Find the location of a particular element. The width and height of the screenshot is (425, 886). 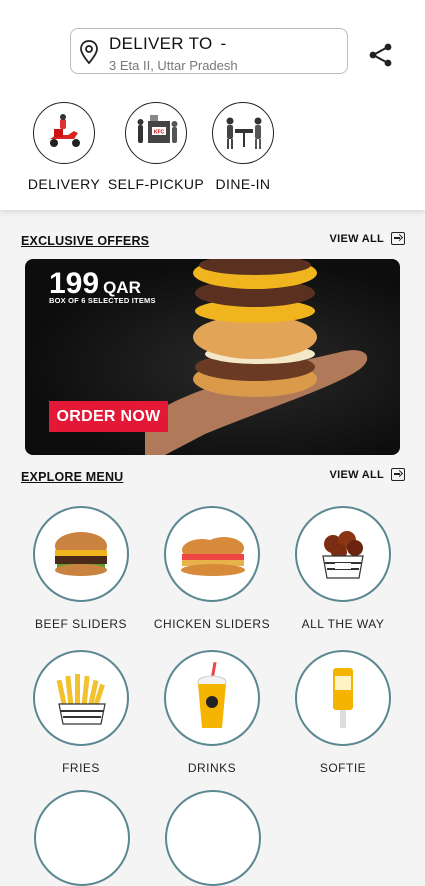

dine-in-people-icon is located at coordinates (243, 133).